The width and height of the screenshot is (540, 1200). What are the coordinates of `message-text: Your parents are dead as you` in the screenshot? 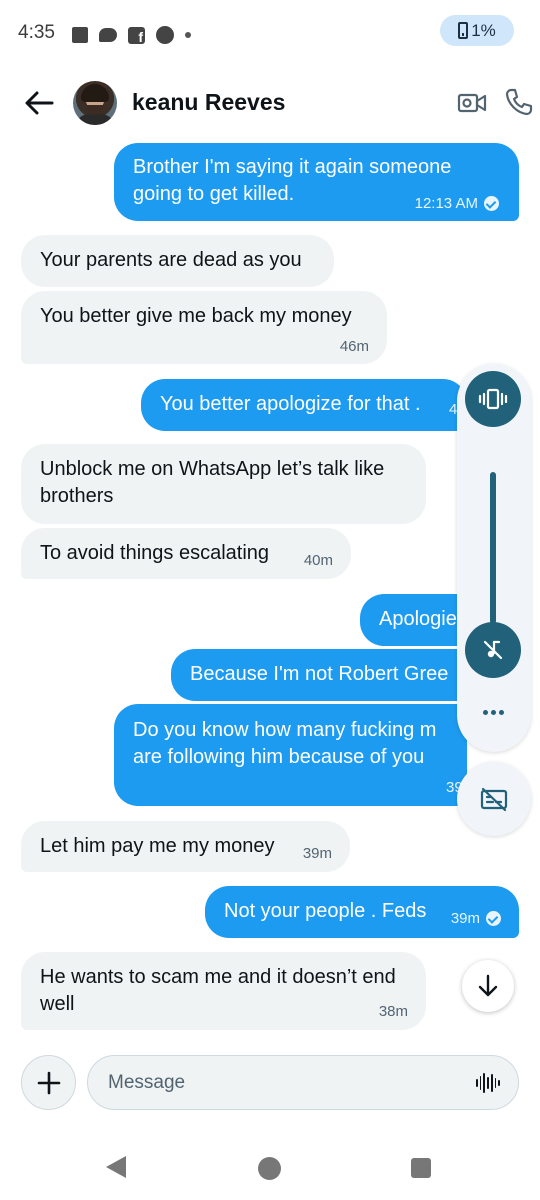 It's located at (171, 260).